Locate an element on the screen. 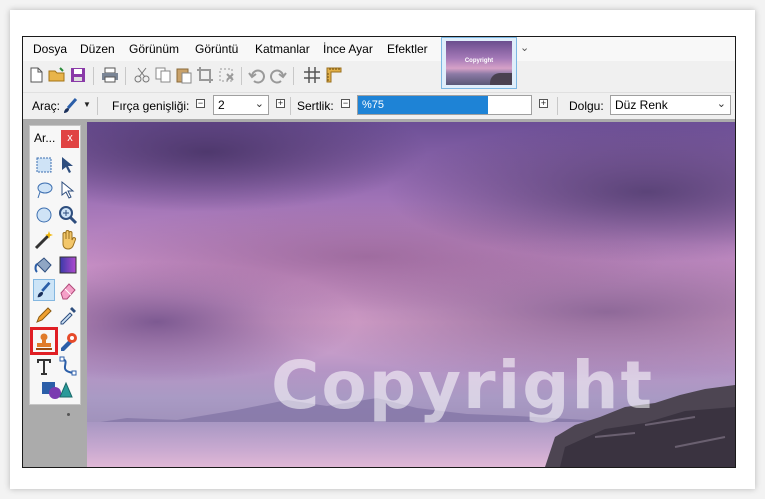 The width and height of the screenshot is (765, 499). magic-wand-tool is located at coordinates (44, 240).